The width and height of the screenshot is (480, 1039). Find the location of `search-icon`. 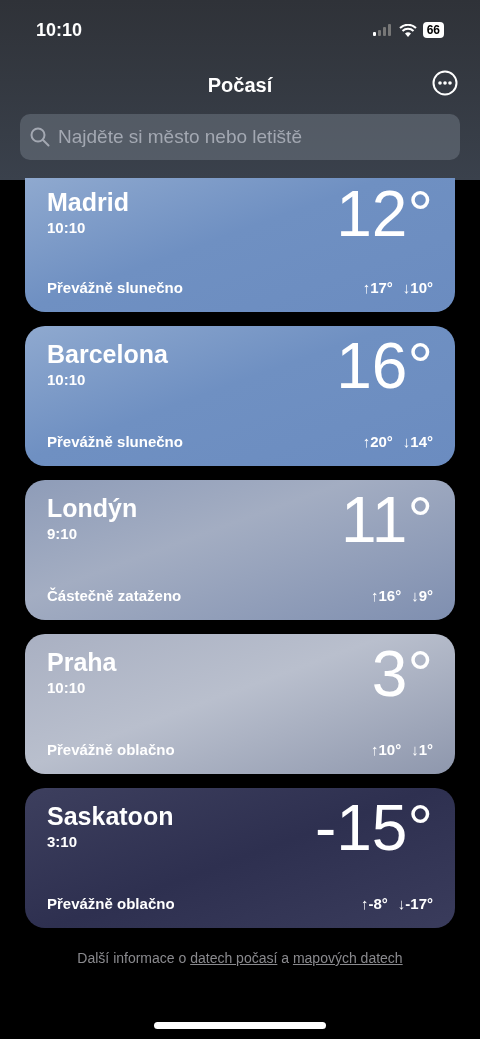

search-icon is located at coordinates (40, 137).